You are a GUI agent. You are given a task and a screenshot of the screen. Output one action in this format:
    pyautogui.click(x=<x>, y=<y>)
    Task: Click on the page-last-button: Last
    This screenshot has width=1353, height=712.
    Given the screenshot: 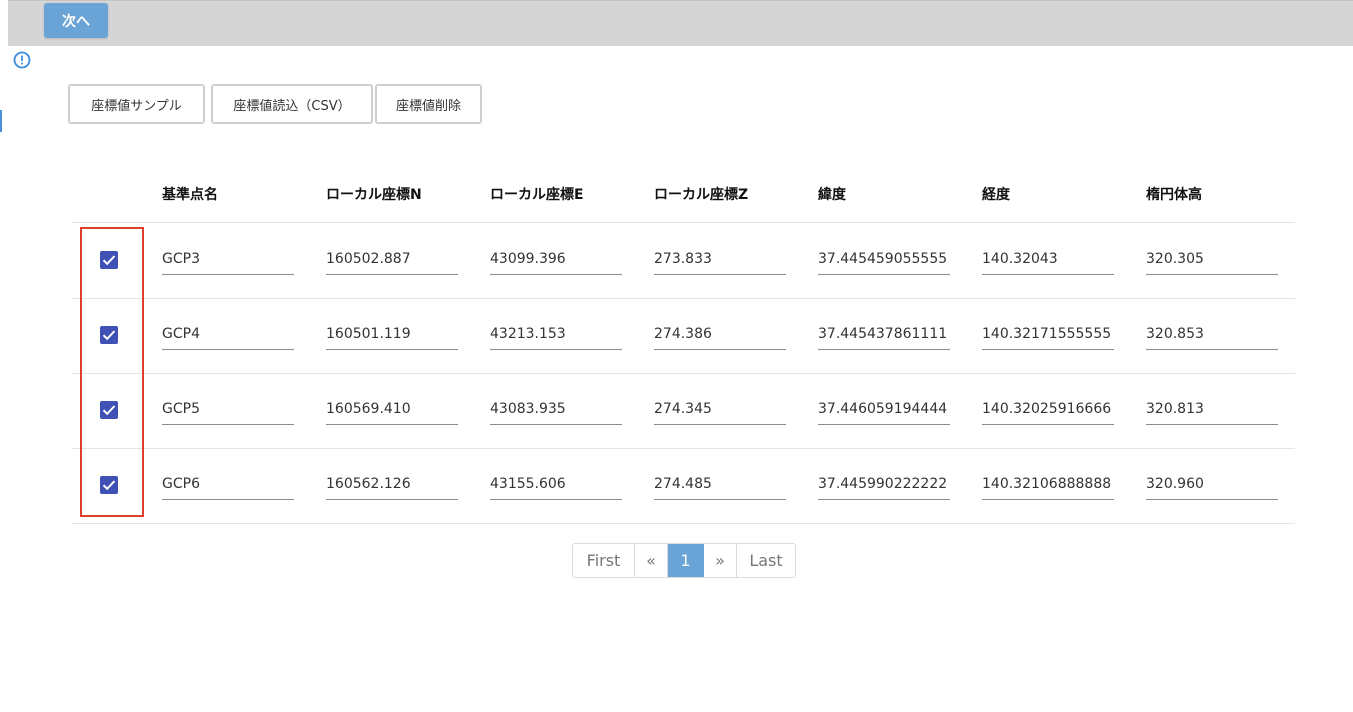 What is the action you would take?
    pyautogui.click(x=766, y=560)
    